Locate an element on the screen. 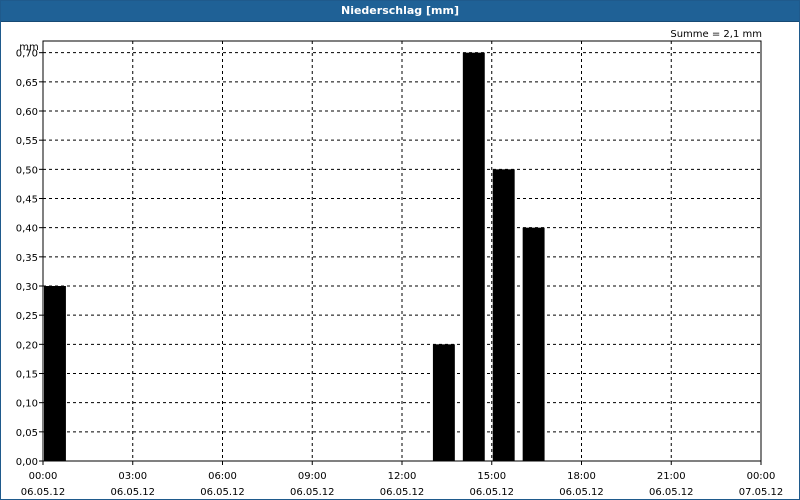 Image resolution: width=800 pixels, height=500 pixels. y-tick-label: 0,45 is located at coordinates (27, 200).